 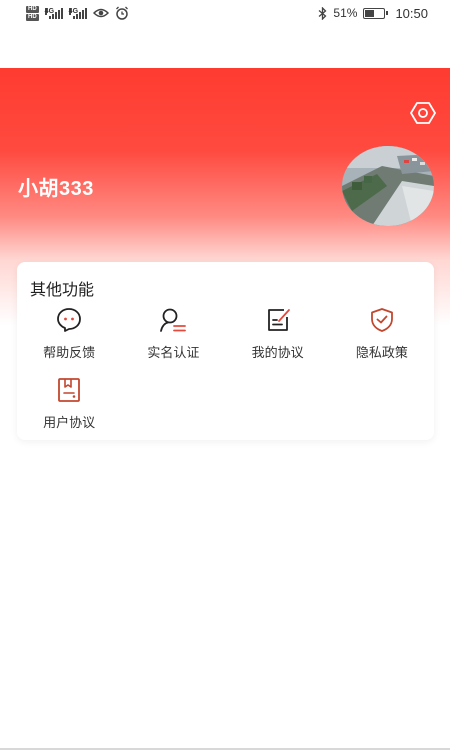 I want to click on my-agreement-button: 我的协议, so click(x=278, y=335).